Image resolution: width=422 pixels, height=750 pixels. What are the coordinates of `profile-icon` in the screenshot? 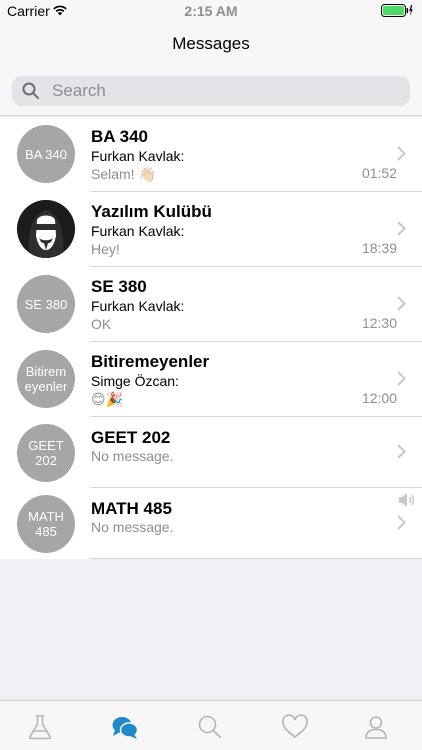 It's located at (376, 727).